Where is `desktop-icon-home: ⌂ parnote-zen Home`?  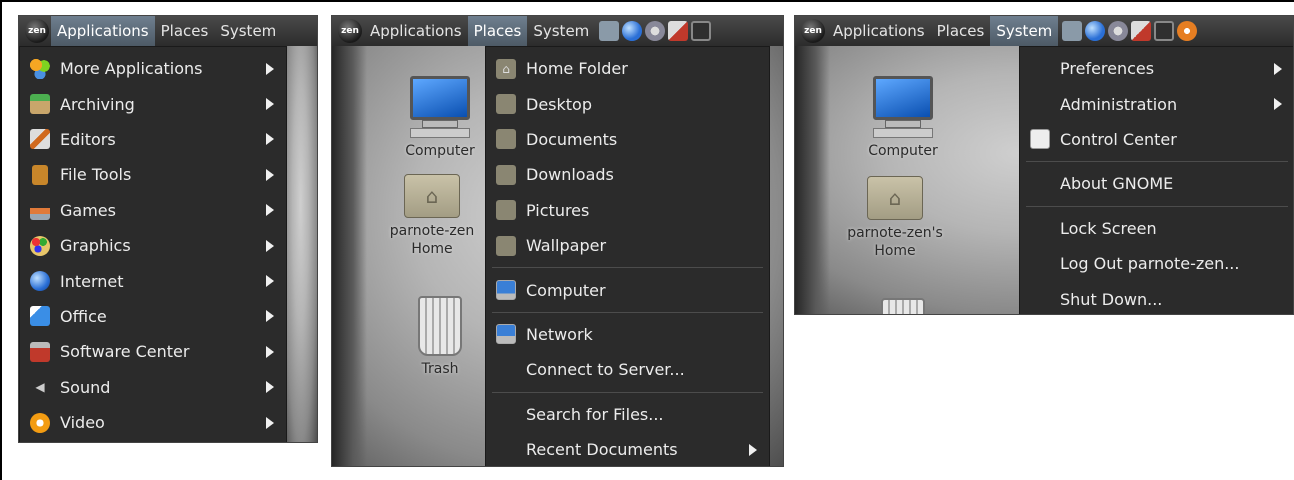
desktop-icon-home: ⌂ parnote-zen Home is located at coordinates (432, 216).